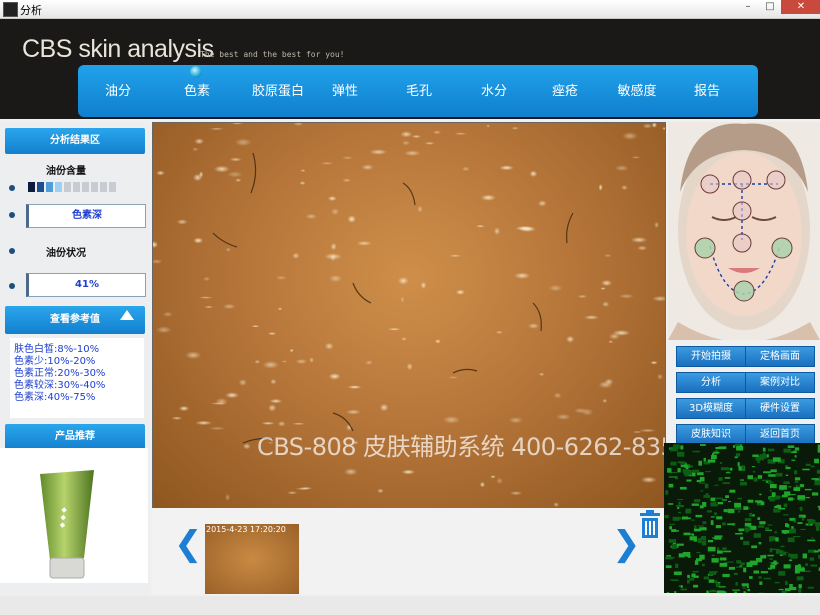 The image size is (820, 615). Describe the element at coordinates (86, 216) in the screenshot. I see `pigment-value: 色素深` at that location.